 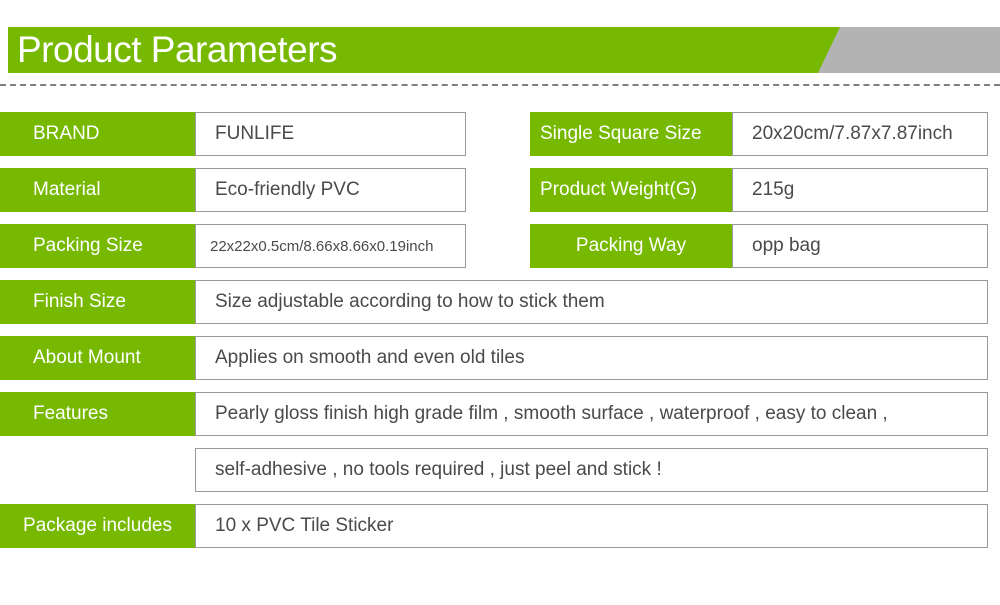 I want to click on page-title: Product Parameters, so click(x=177, y=49).